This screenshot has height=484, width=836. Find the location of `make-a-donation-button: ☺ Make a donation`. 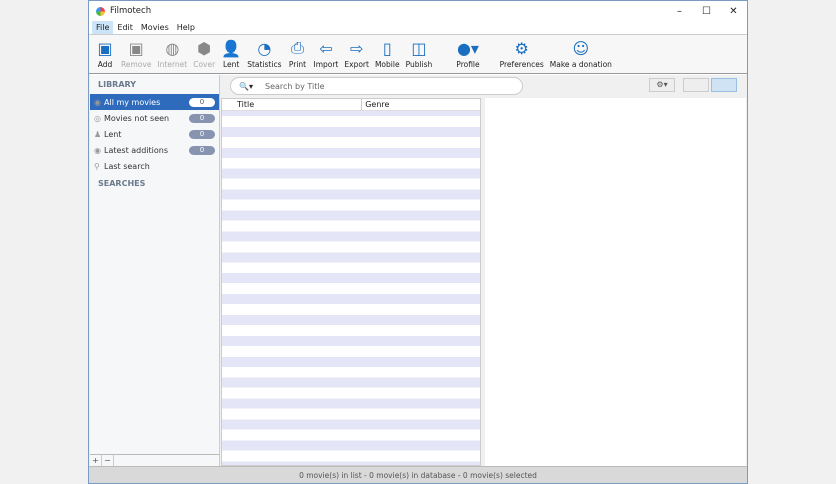

make-a-donation-button: ☺ Make a donation is located at coordinates (581, 52).